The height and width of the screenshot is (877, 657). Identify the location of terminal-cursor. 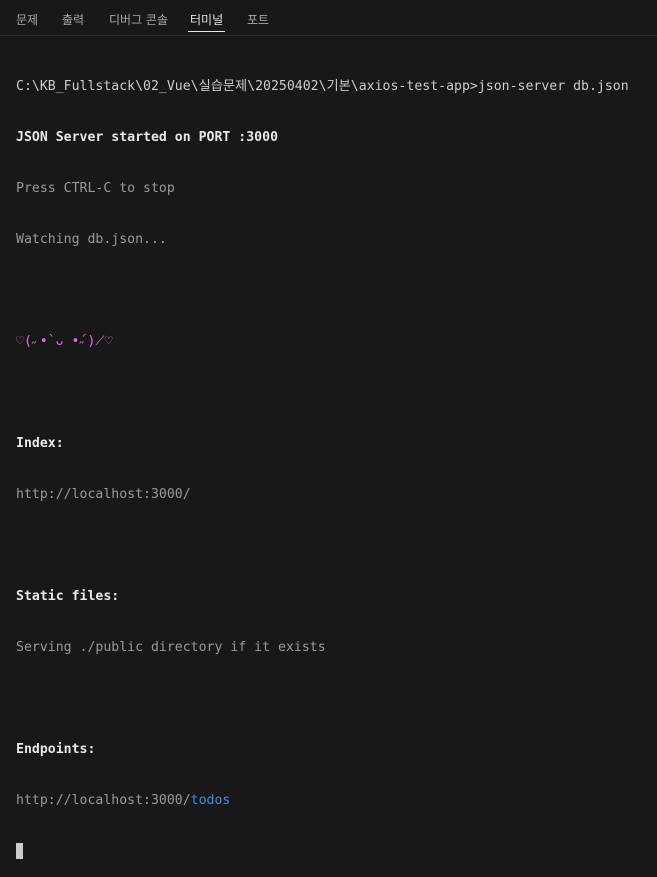
(19, 851).